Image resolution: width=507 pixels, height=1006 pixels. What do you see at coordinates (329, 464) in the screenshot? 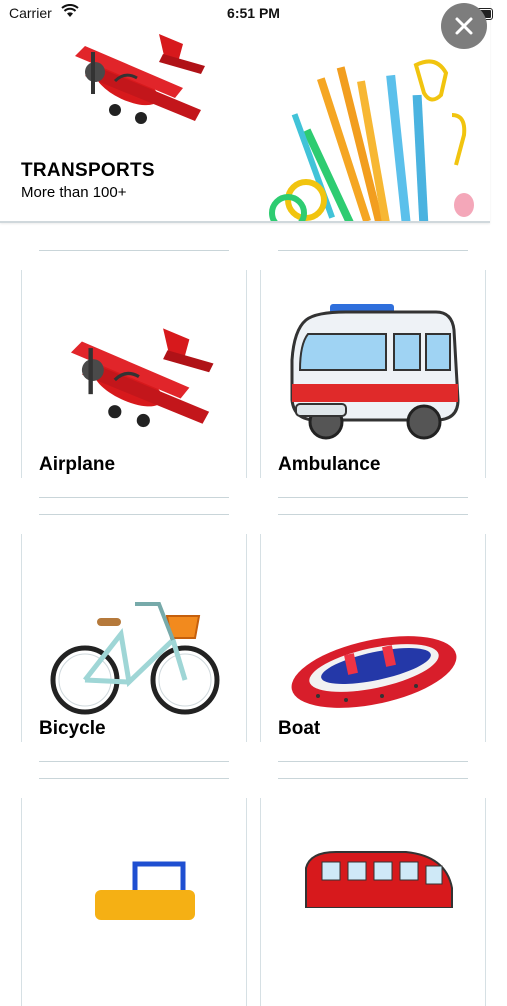
I see `item-label: Ambulance` at bounding box center [329, 464].